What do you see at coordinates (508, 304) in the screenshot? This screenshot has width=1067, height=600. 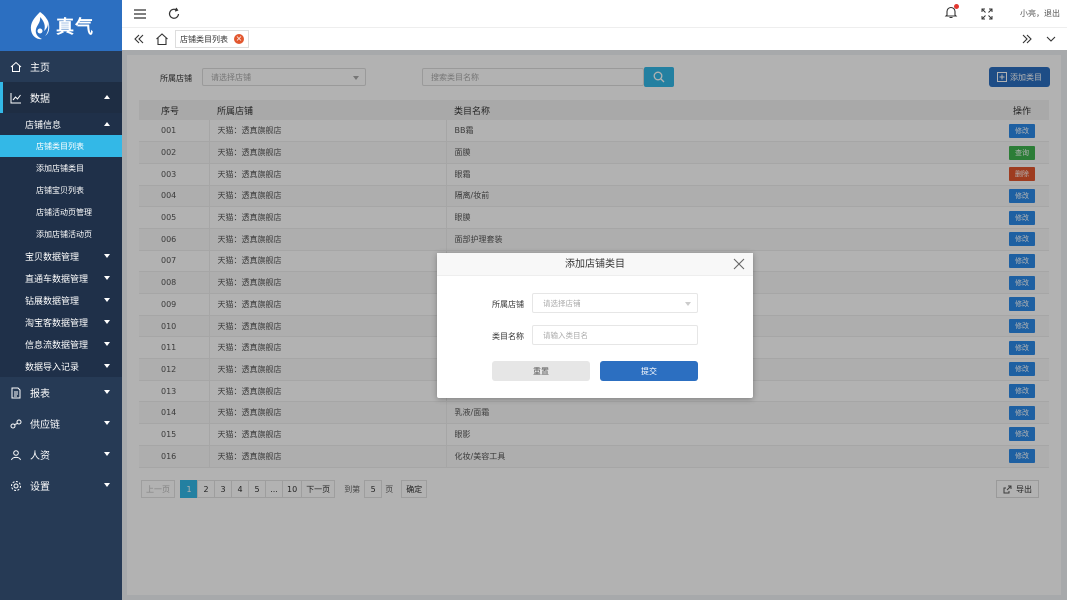 I see `dialog-store-label: 所属店铺` at bounding box center [508, 304].